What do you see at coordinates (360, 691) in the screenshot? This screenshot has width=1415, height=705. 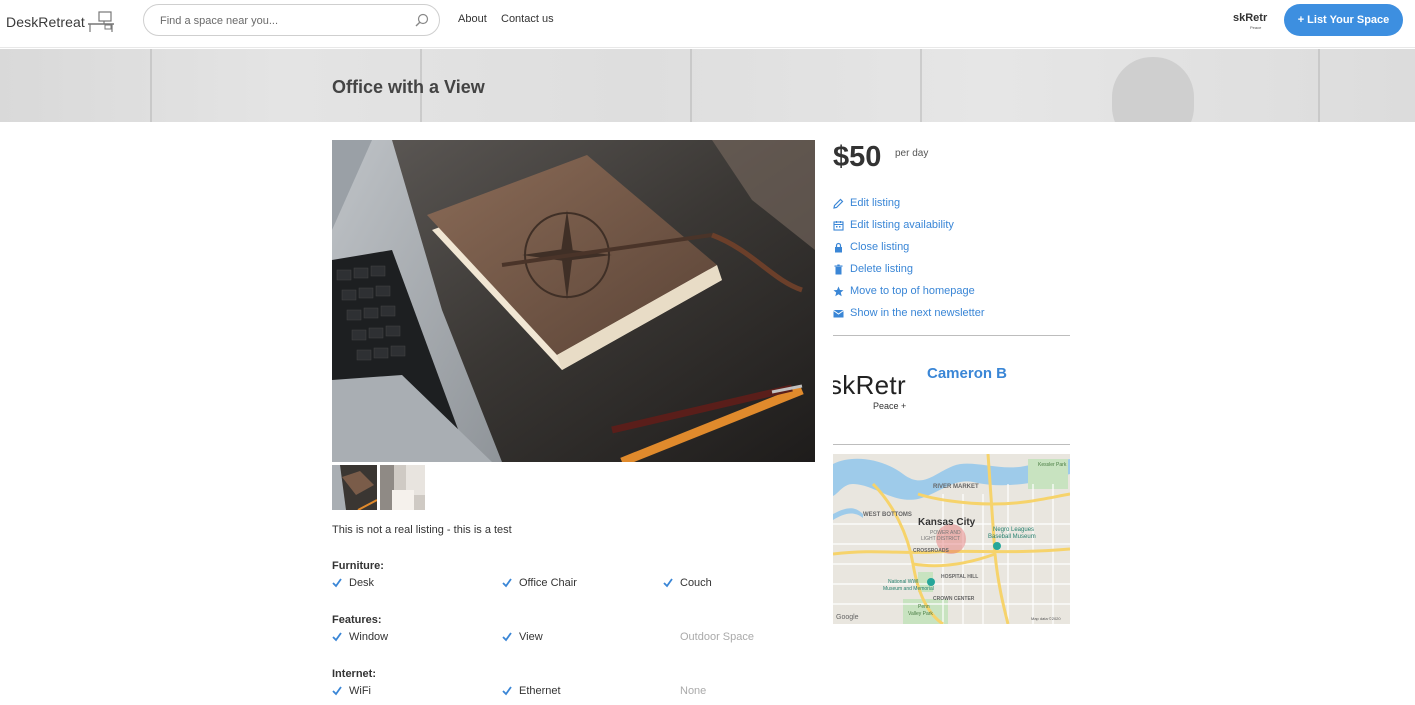 I see `amenity-label: WiFi` at bounding box center [360, 691].